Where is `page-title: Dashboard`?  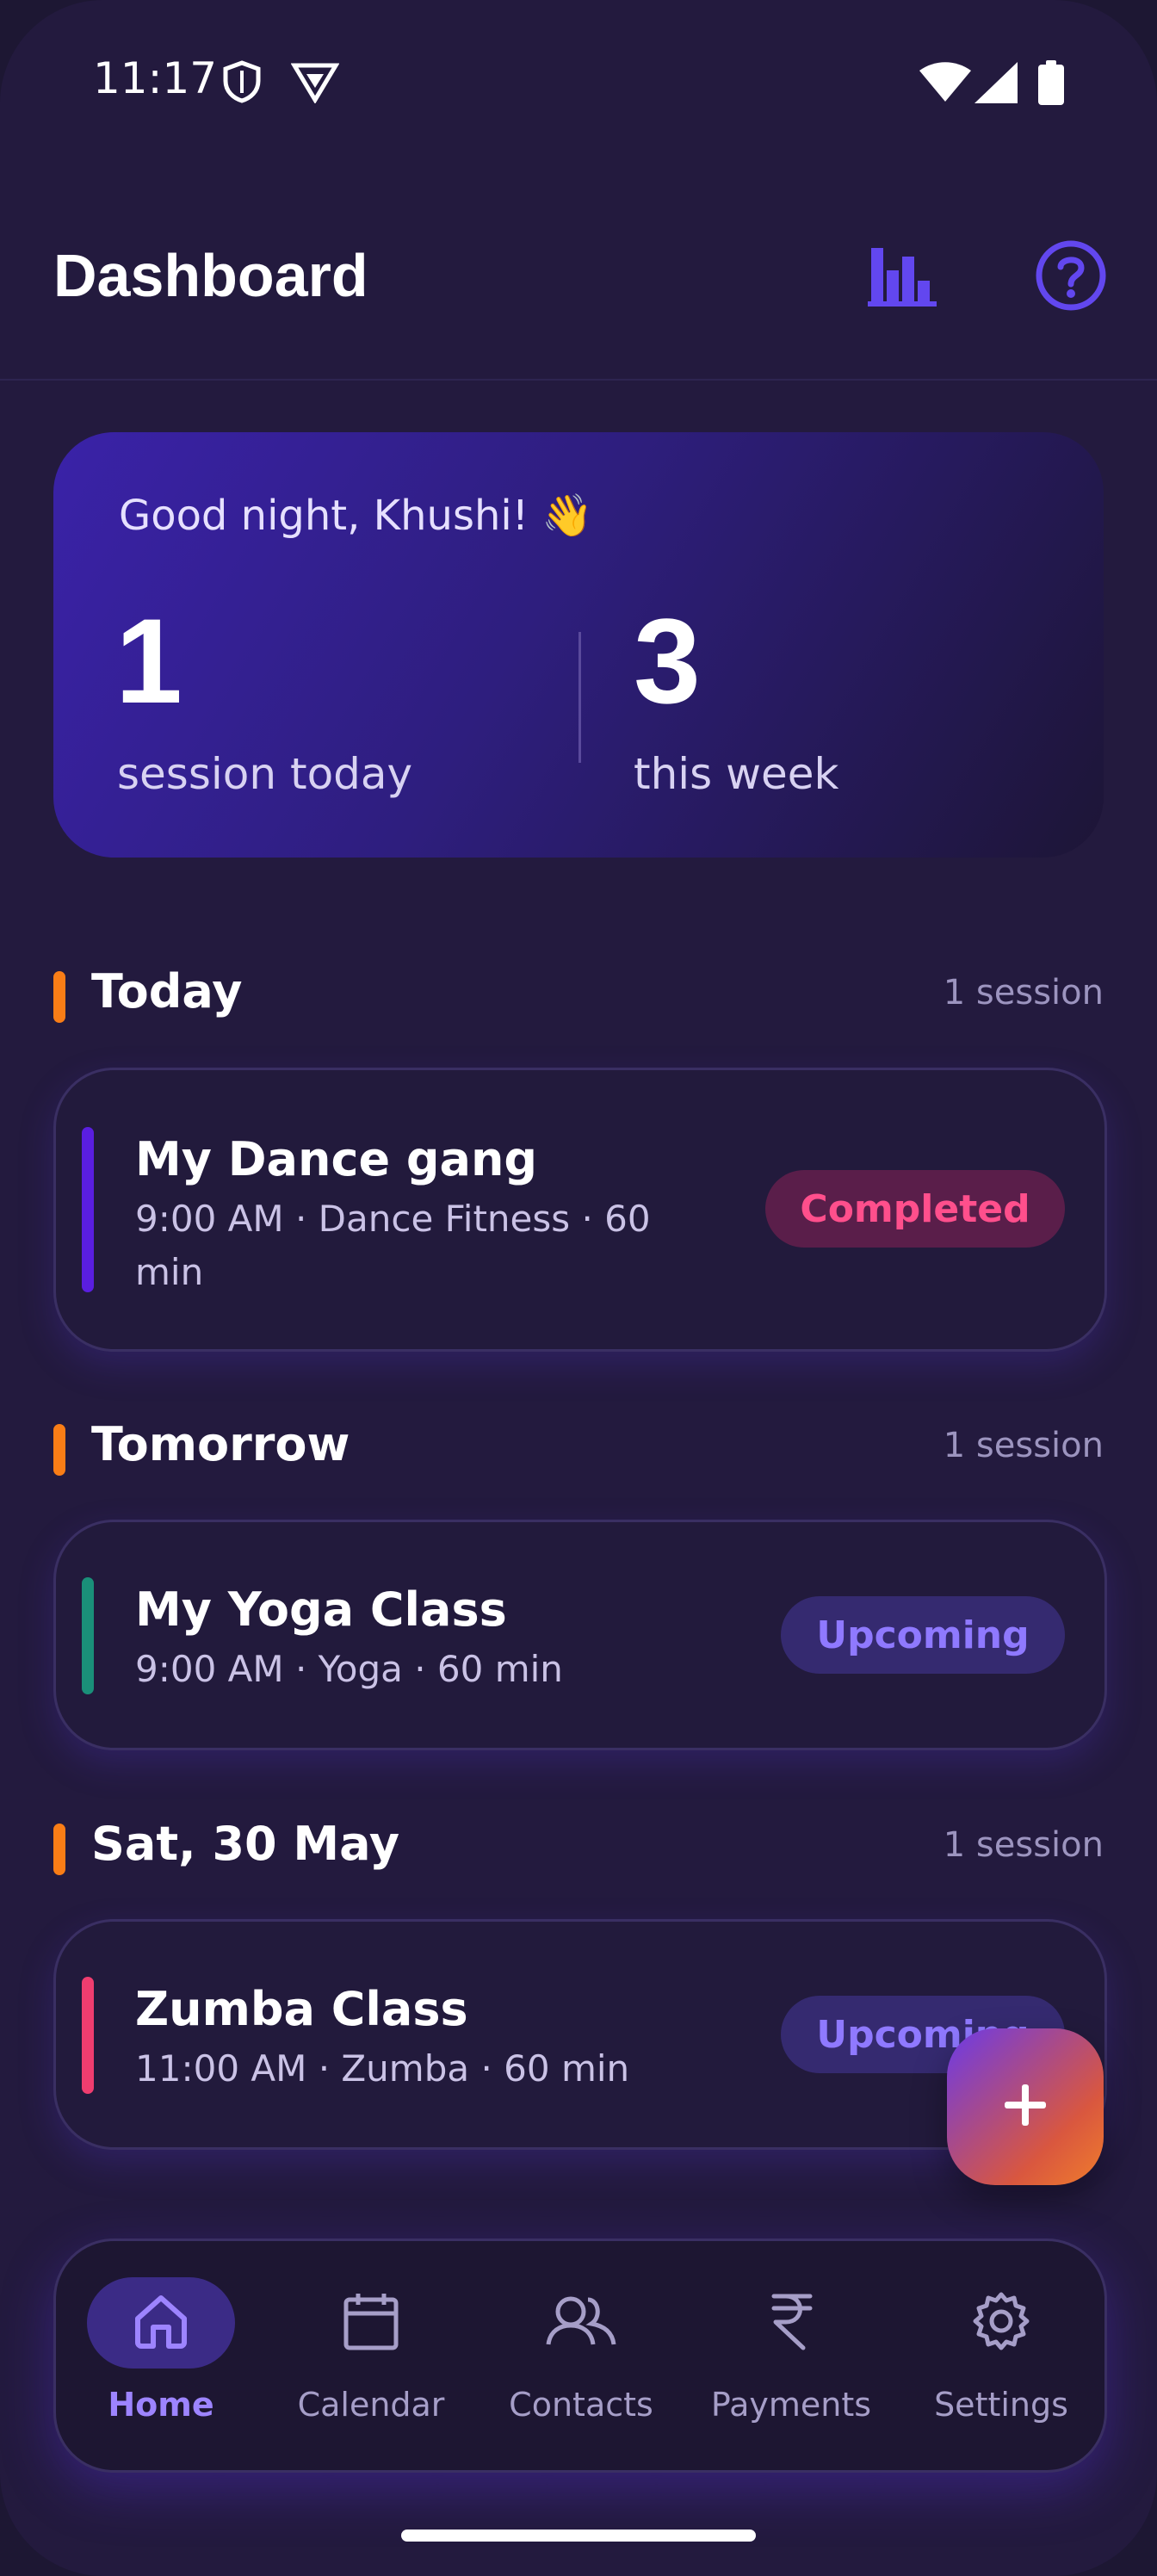
page-title: Dashboard is located at coordinates (211, 275).